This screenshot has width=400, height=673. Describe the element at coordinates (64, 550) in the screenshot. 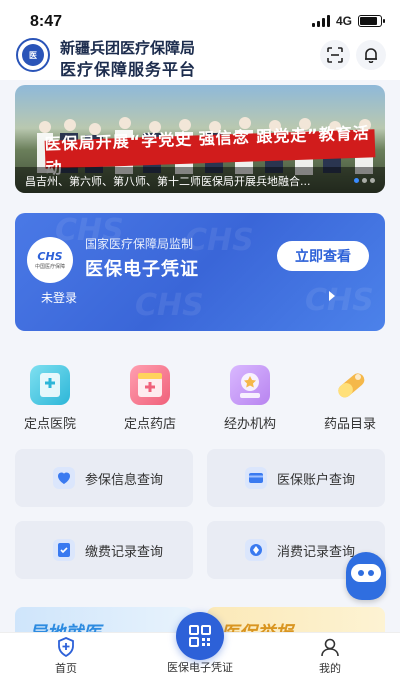

I see `payment-record-icon` at that location.